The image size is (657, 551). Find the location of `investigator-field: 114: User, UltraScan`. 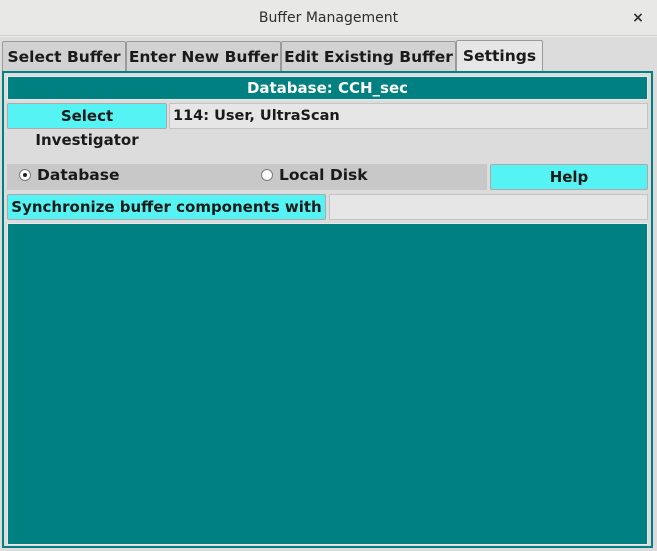

investigator-field: 114: User, UltraScan is located at coordinates (408, 116).